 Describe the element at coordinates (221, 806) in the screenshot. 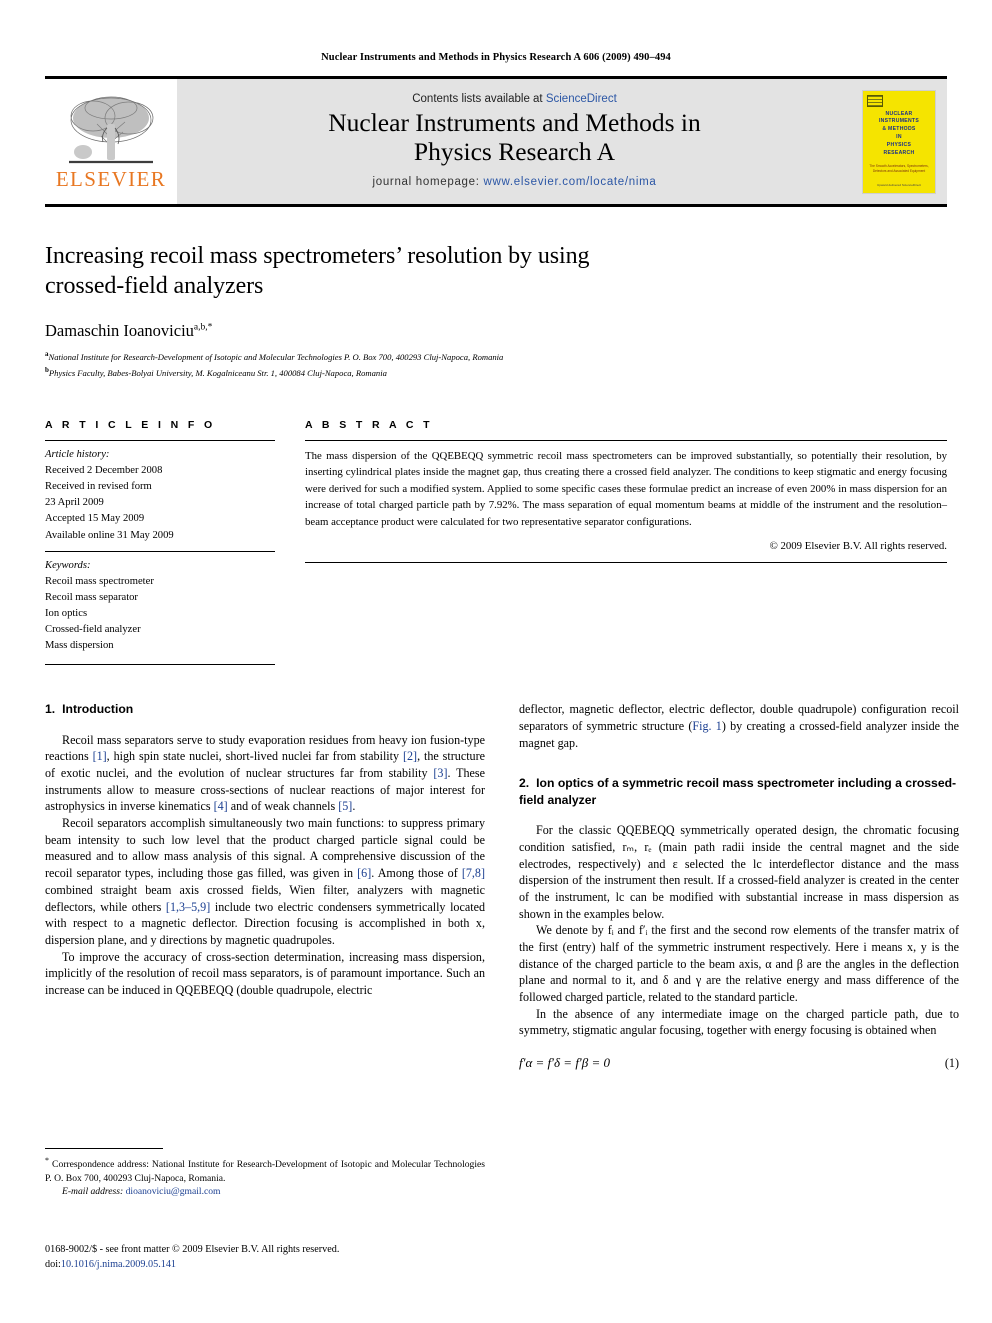

I see `citation-link: [4]` at that location.